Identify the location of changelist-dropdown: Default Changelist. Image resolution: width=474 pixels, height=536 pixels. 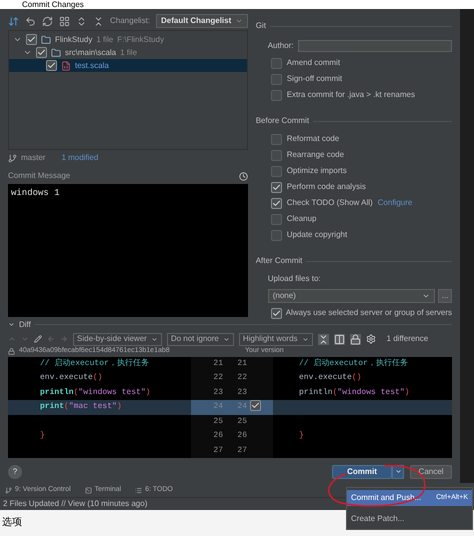
(202, 21).